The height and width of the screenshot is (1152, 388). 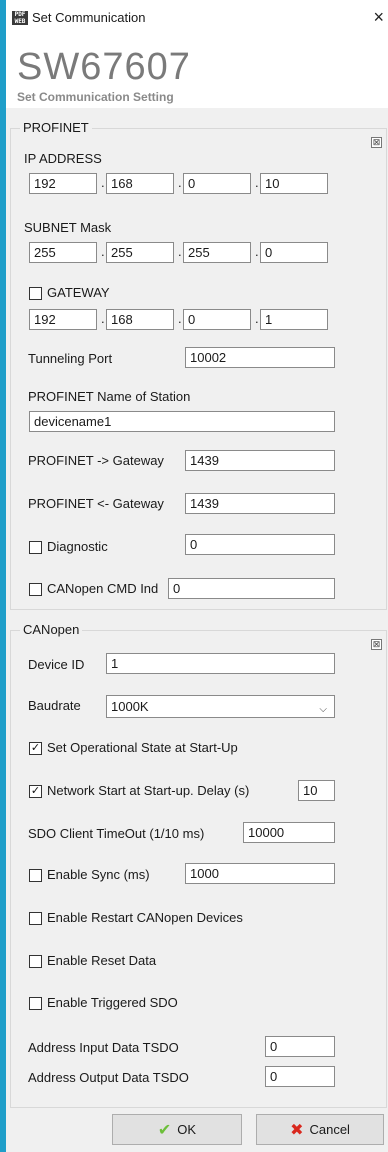 What do you see at coordinates (35, 1003) in the screenshot?
I see `enable-triggered-checkbox` at bounding box center [35, 1003].